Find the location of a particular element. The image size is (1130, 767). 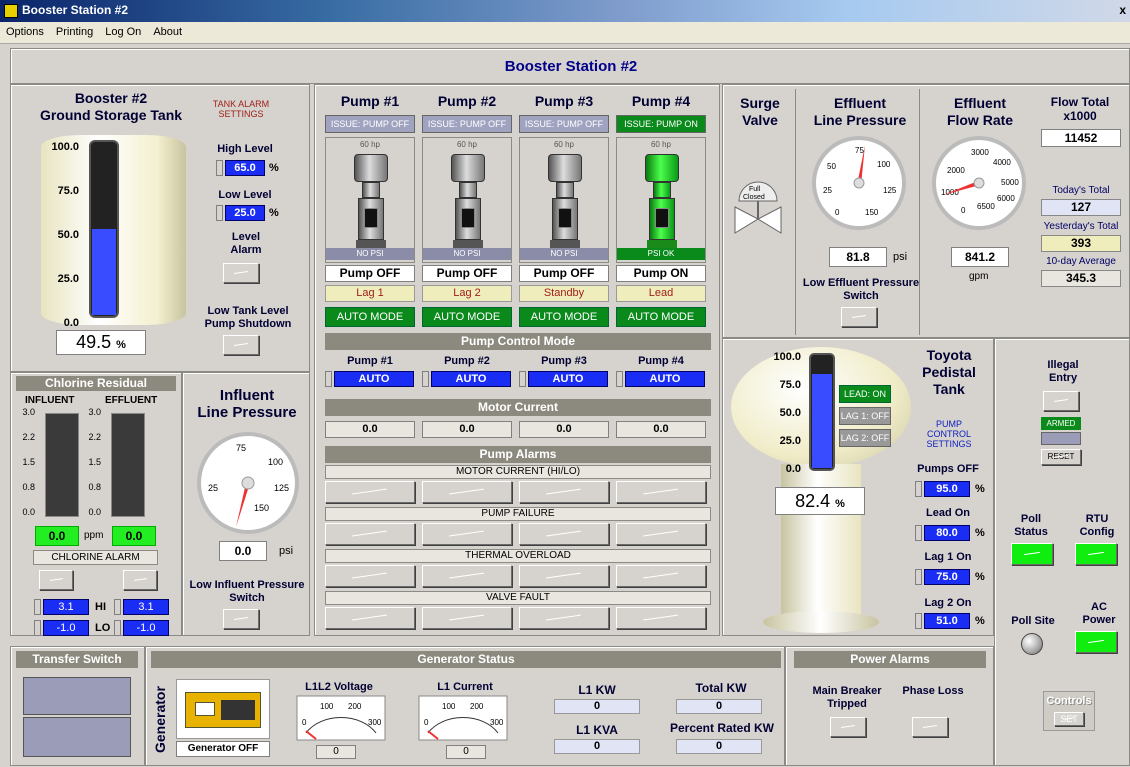

transfer-switch-title: Transfer Switch is located at coordinates (77, 659).